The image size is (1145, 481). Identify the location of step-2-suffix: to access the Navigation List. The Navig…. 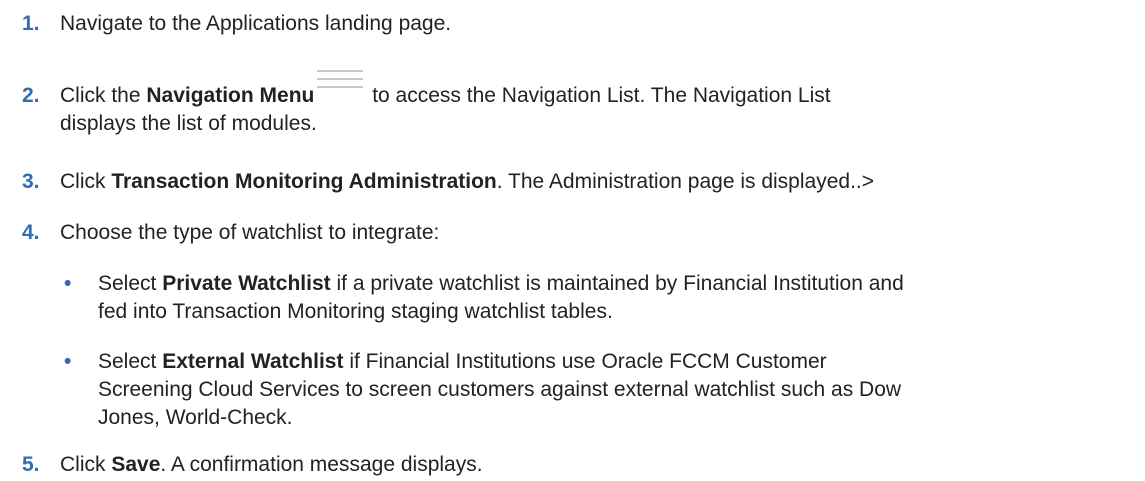
(598, 95).